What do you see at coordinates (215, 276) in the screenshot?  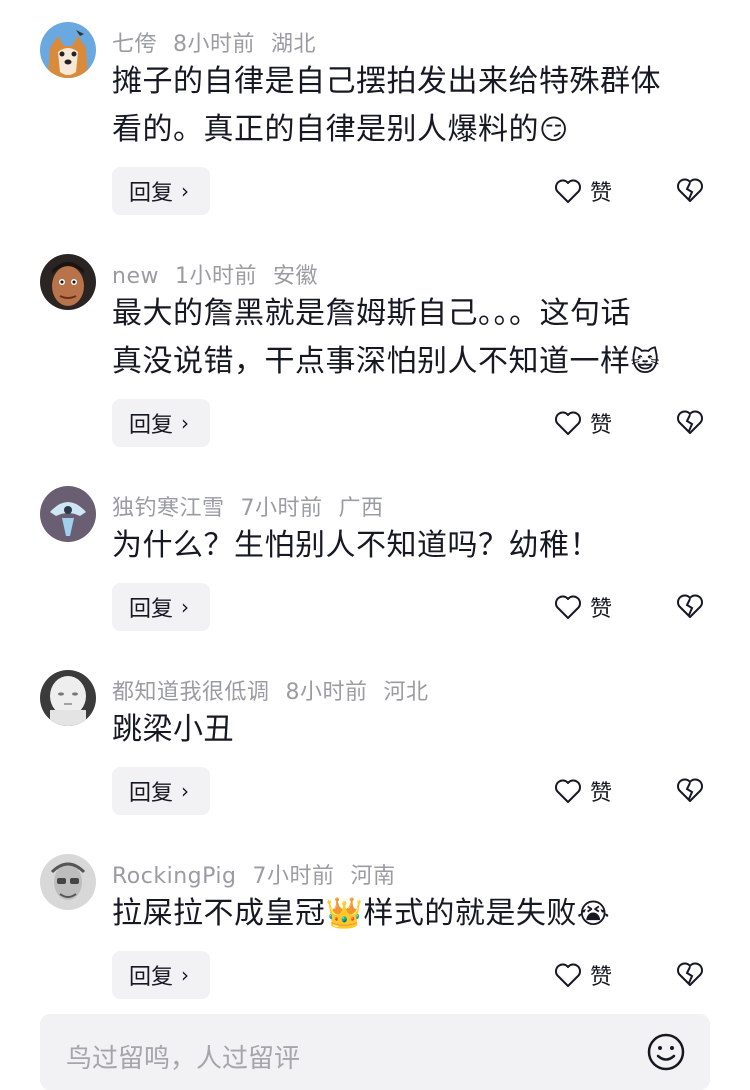 I see `comment-time: 1小时前` at bounding box center [215, 276].